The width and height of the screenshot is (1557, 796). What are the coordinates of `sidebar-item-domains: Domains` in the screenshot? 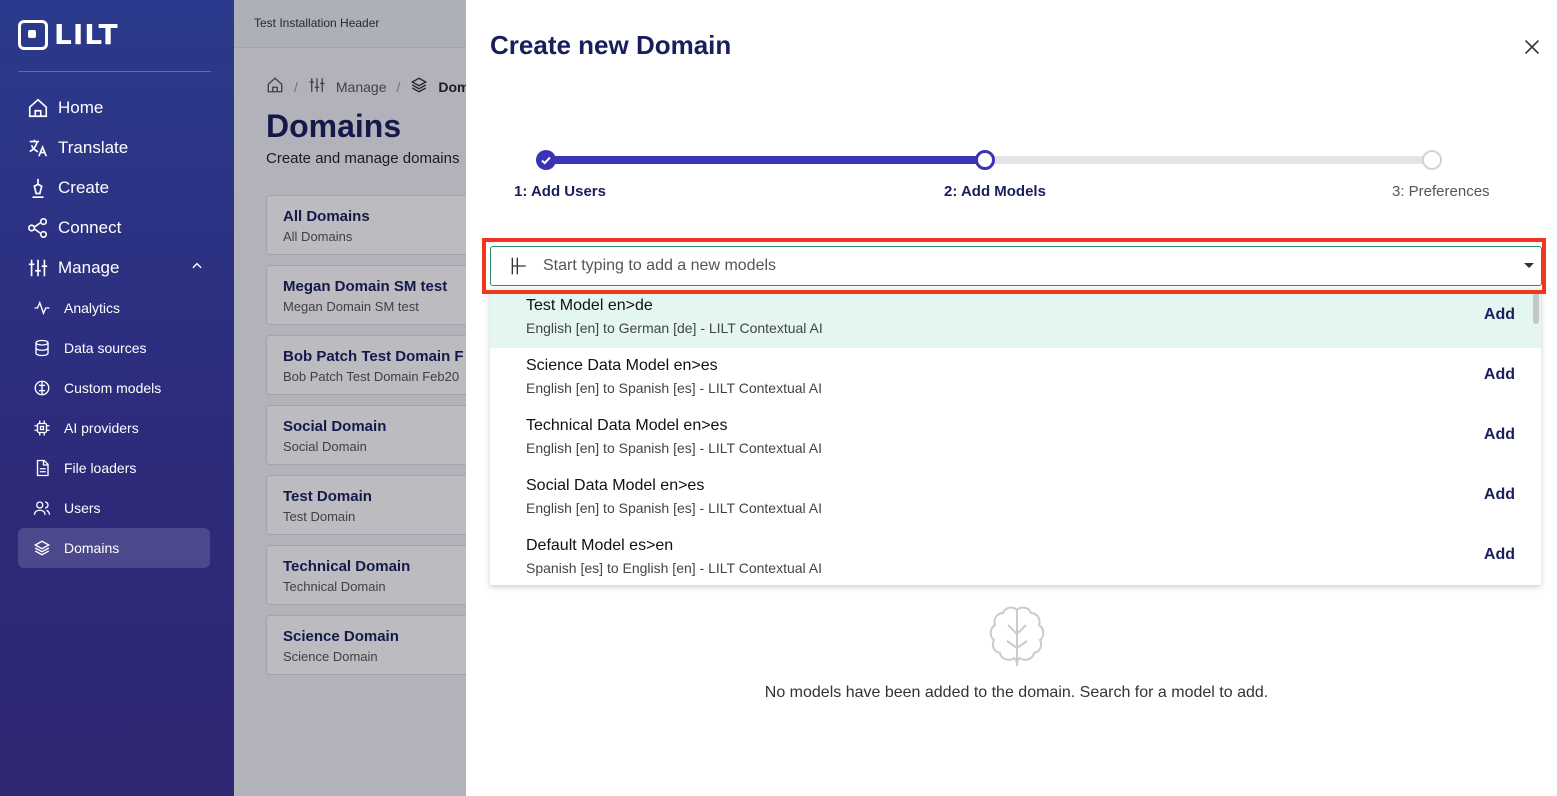 It's located at (114, 548).